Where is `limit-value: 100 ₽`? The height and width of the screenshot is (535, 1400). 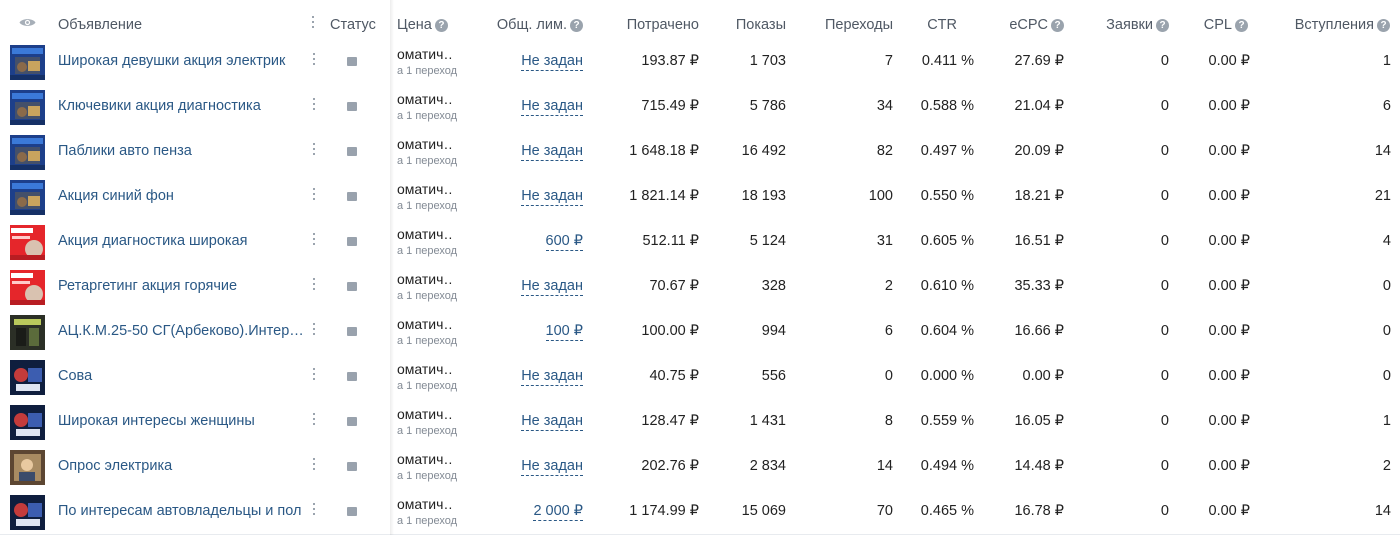
limit-value: 100 ₽ is located at coordinates (564, 332).